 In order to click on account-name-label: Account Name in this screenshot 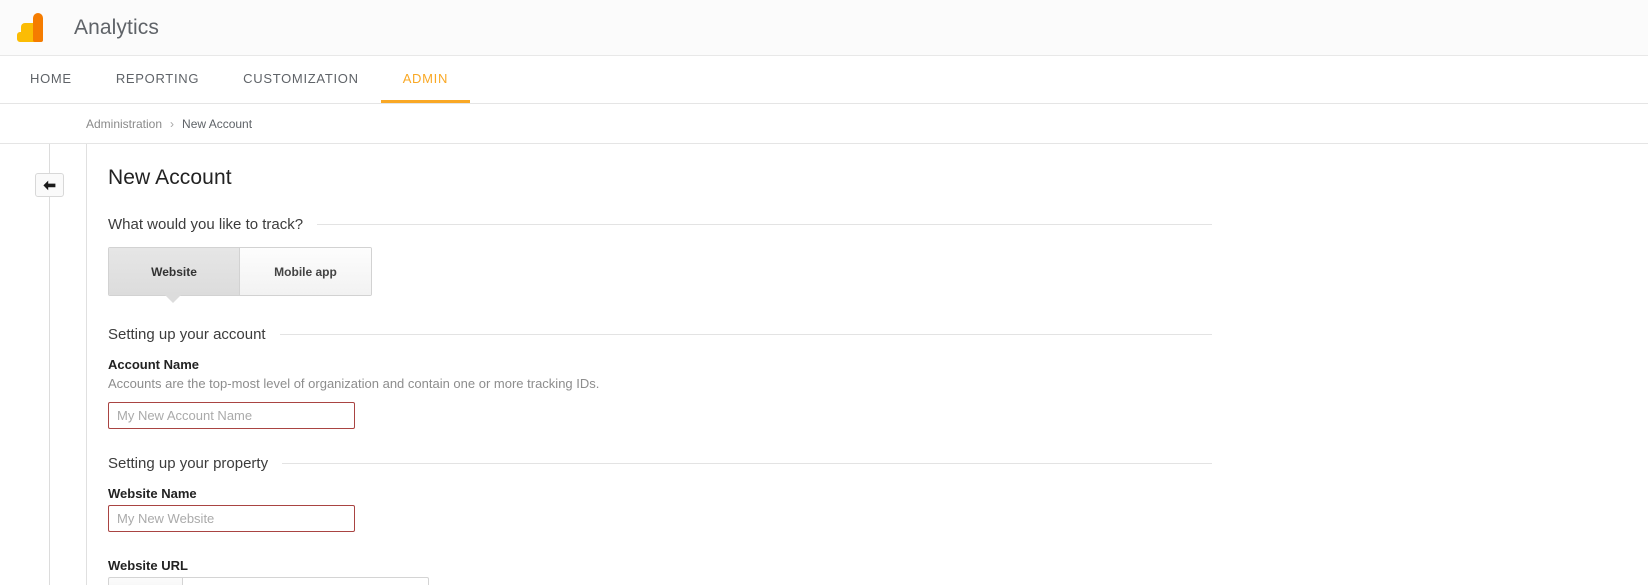, I will do `click(154, 364)`.